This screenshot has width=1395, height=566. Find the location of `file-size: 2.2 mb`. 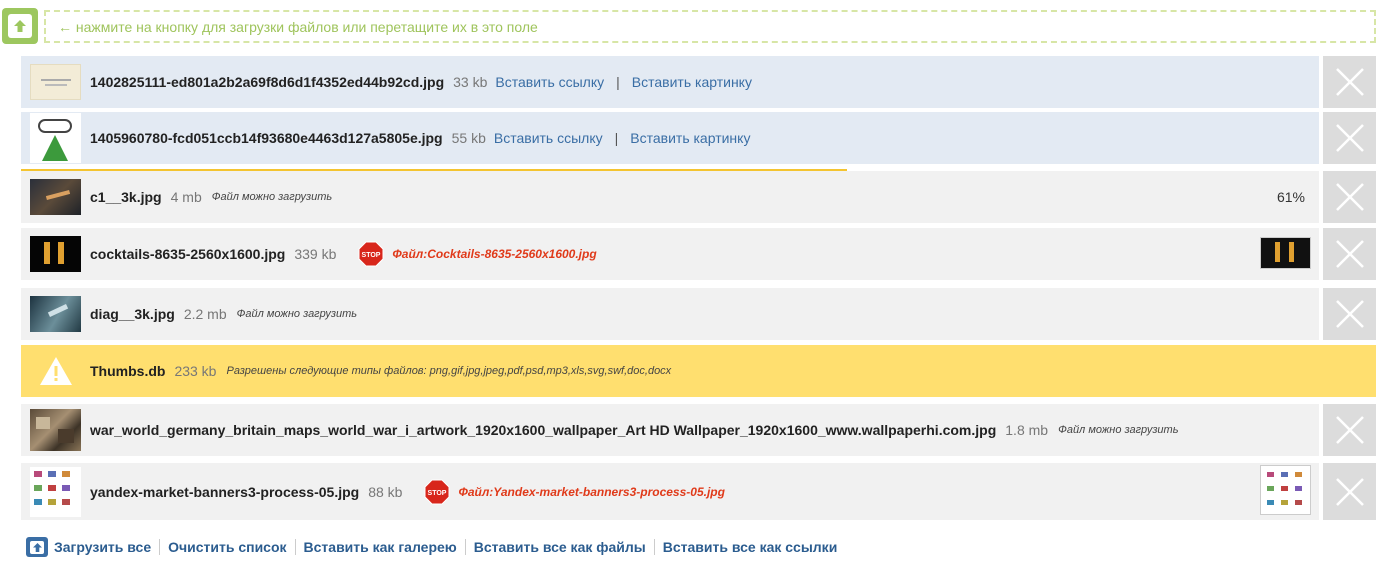

file-size: 2.2 mb is located at coordinates (205, 314).